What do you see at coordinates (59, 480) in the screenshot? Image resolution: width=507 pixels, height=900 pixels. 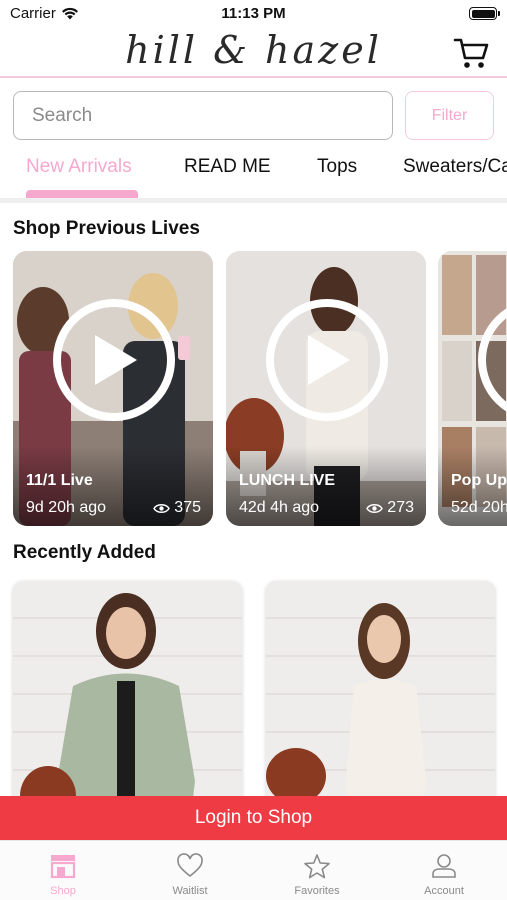 I see `live-title: 11/1 Live` at bounding box center [59, 480].